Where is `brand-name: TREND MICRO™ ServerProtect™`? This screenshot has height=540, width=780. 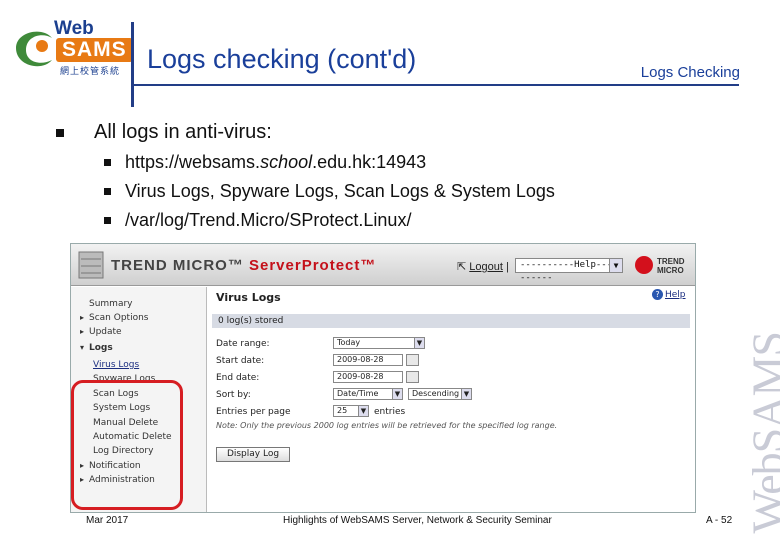
brand-name: TREND MICRO™ ServerProtect™ is located at coordinates (244, 265).